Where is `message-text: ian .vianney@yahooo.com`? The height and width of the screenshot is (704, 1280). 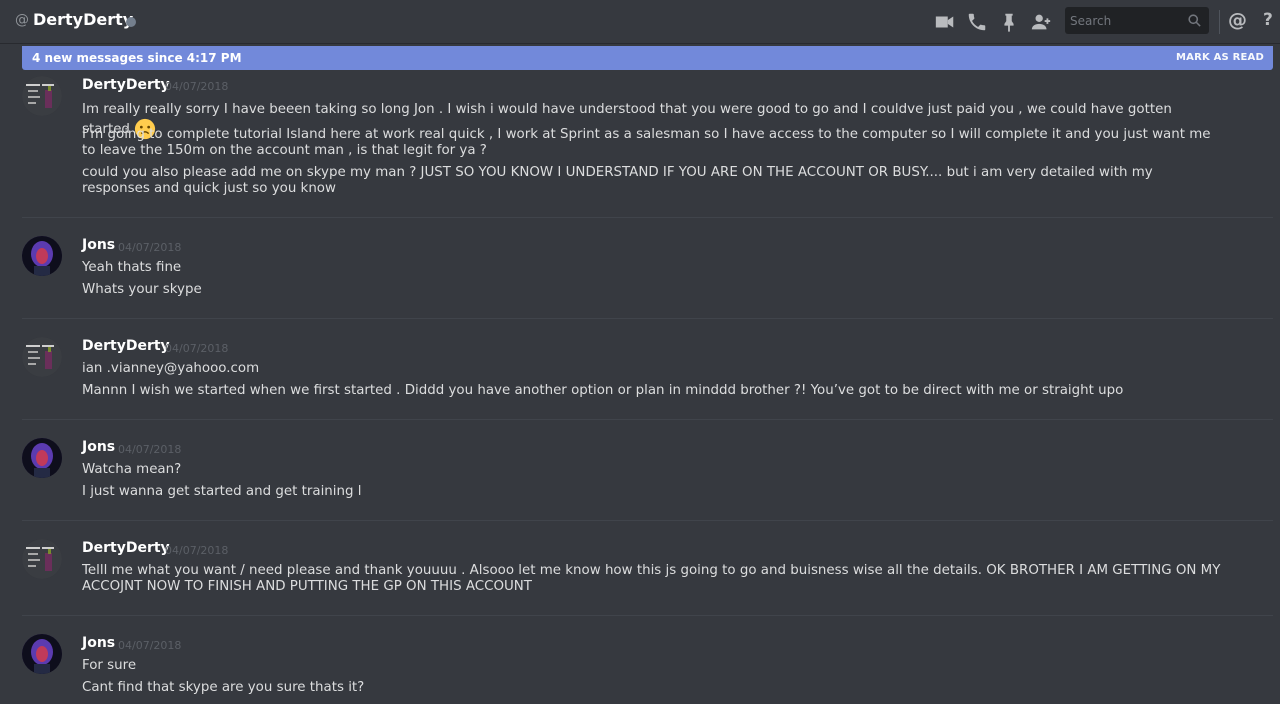 message-text: ian .vianney@yahooo.com is located at coordinates (171, 368).